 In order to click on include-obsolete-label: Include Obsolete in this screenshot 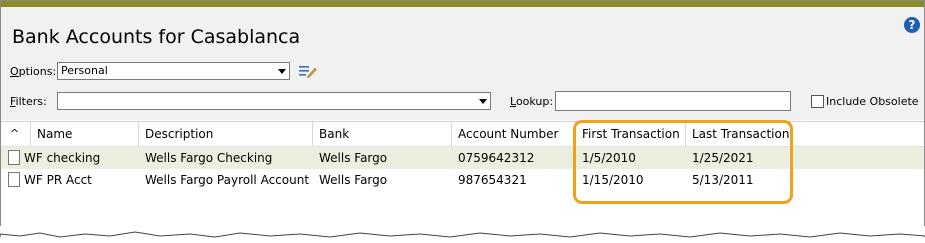, I will do `click(872, 101)`.